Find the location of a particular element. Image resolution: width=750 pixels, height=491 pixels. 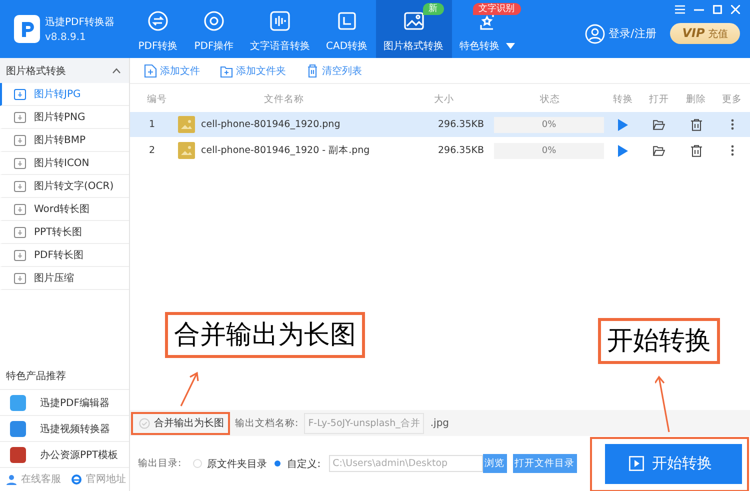

sidebar-item: 图片转PNG is located at coordinates (64, 117).